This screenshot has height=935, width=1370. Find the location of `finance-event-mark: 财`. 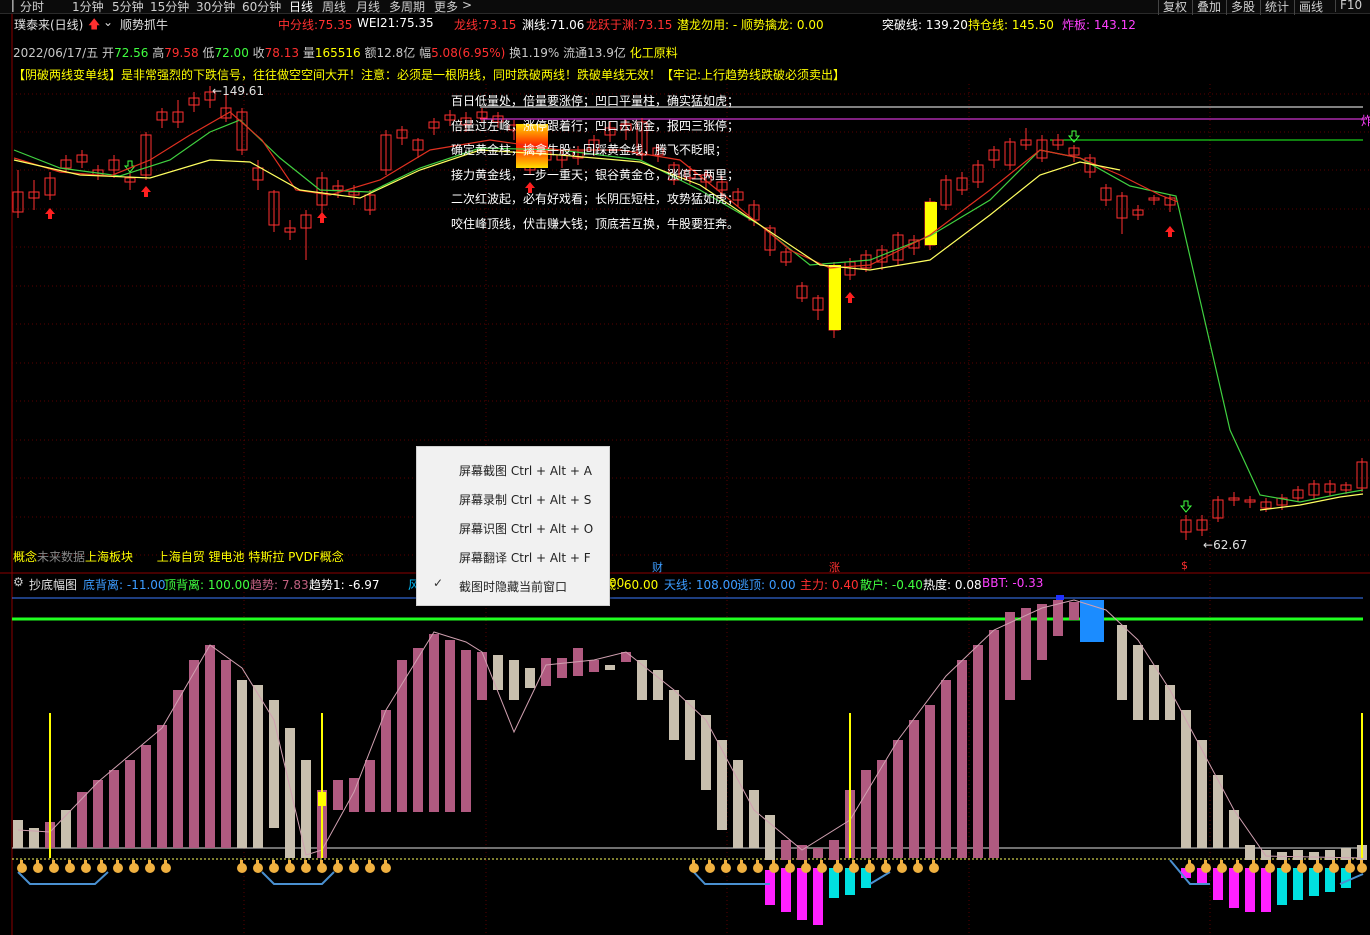

finance-event-mark: 财 is located at coordinates (657, 567).